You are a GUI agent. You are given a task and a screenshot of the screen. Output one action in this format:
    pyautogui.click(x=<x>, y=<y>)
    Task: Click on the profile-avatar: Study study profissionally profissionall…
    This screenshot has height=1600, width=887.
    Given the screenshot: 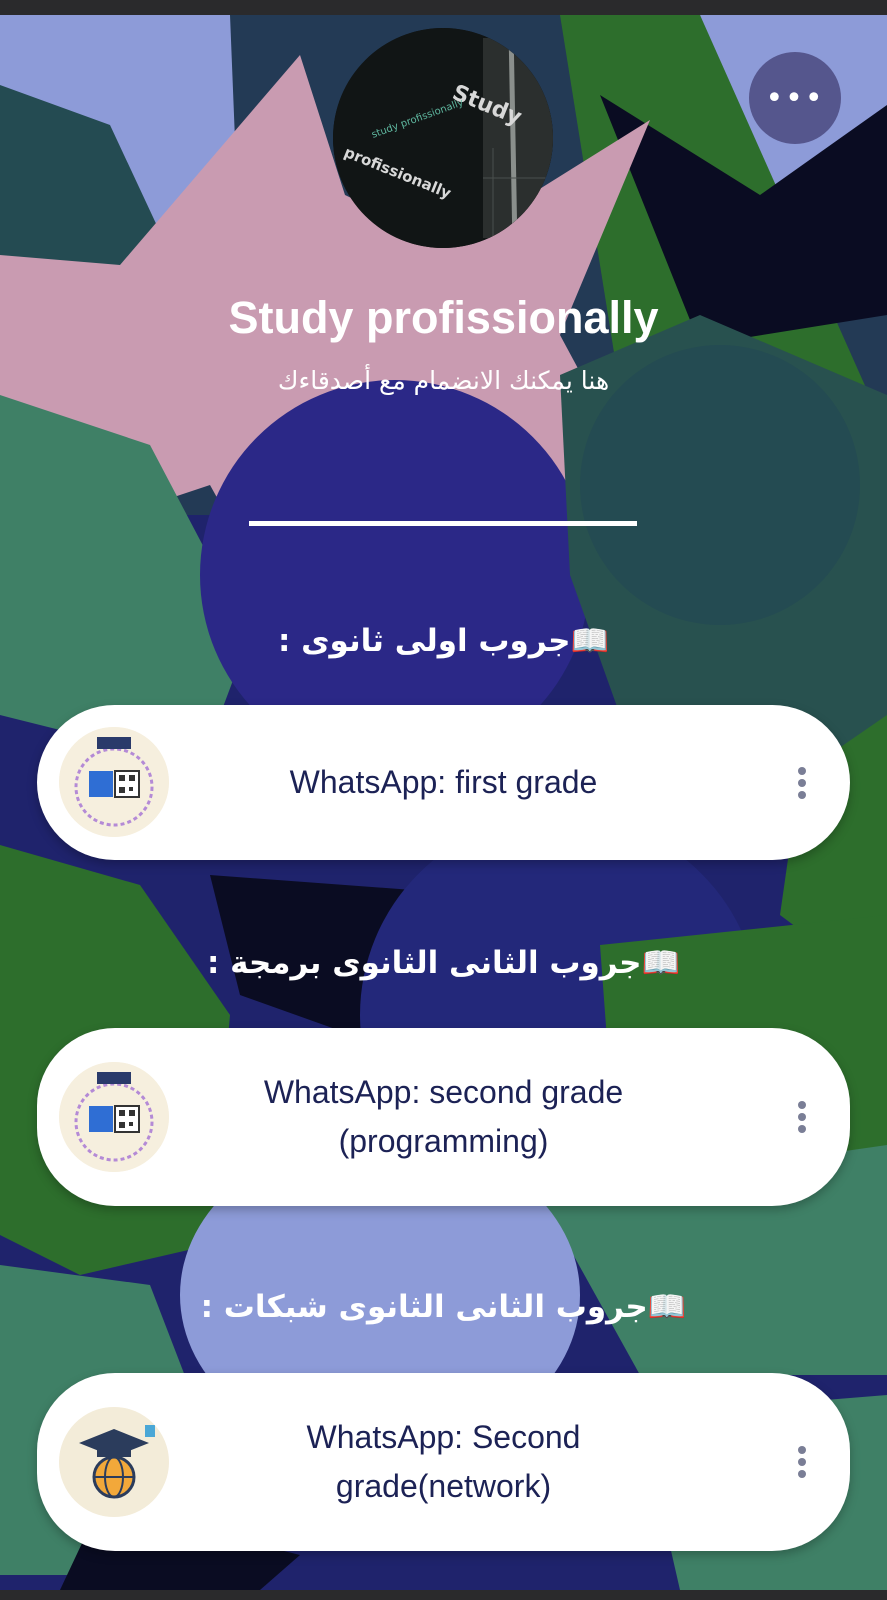 What is the action you would take?
    pyautogui.click(x=443, y=138)
    